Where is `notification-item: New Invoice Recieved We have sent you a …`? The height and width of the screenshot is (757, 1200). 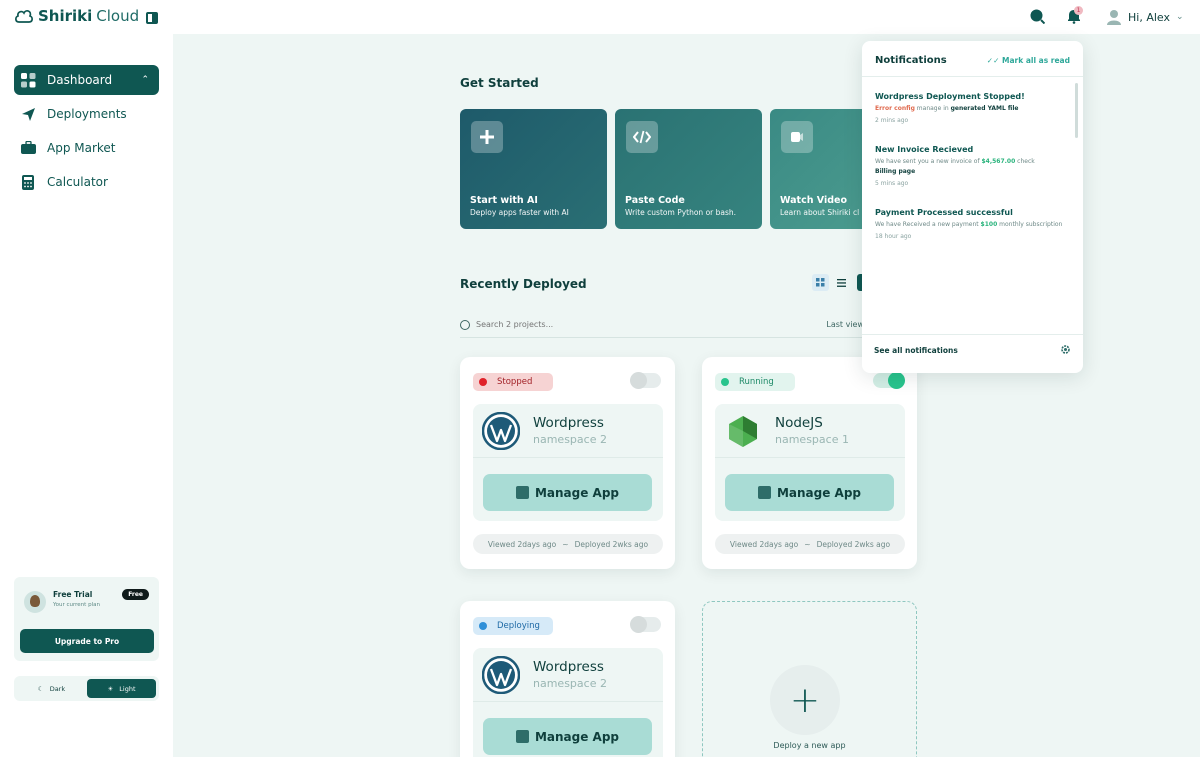
notification-item: New Invoice Recieved We have sent you a … is located at coordinates (970, 166).